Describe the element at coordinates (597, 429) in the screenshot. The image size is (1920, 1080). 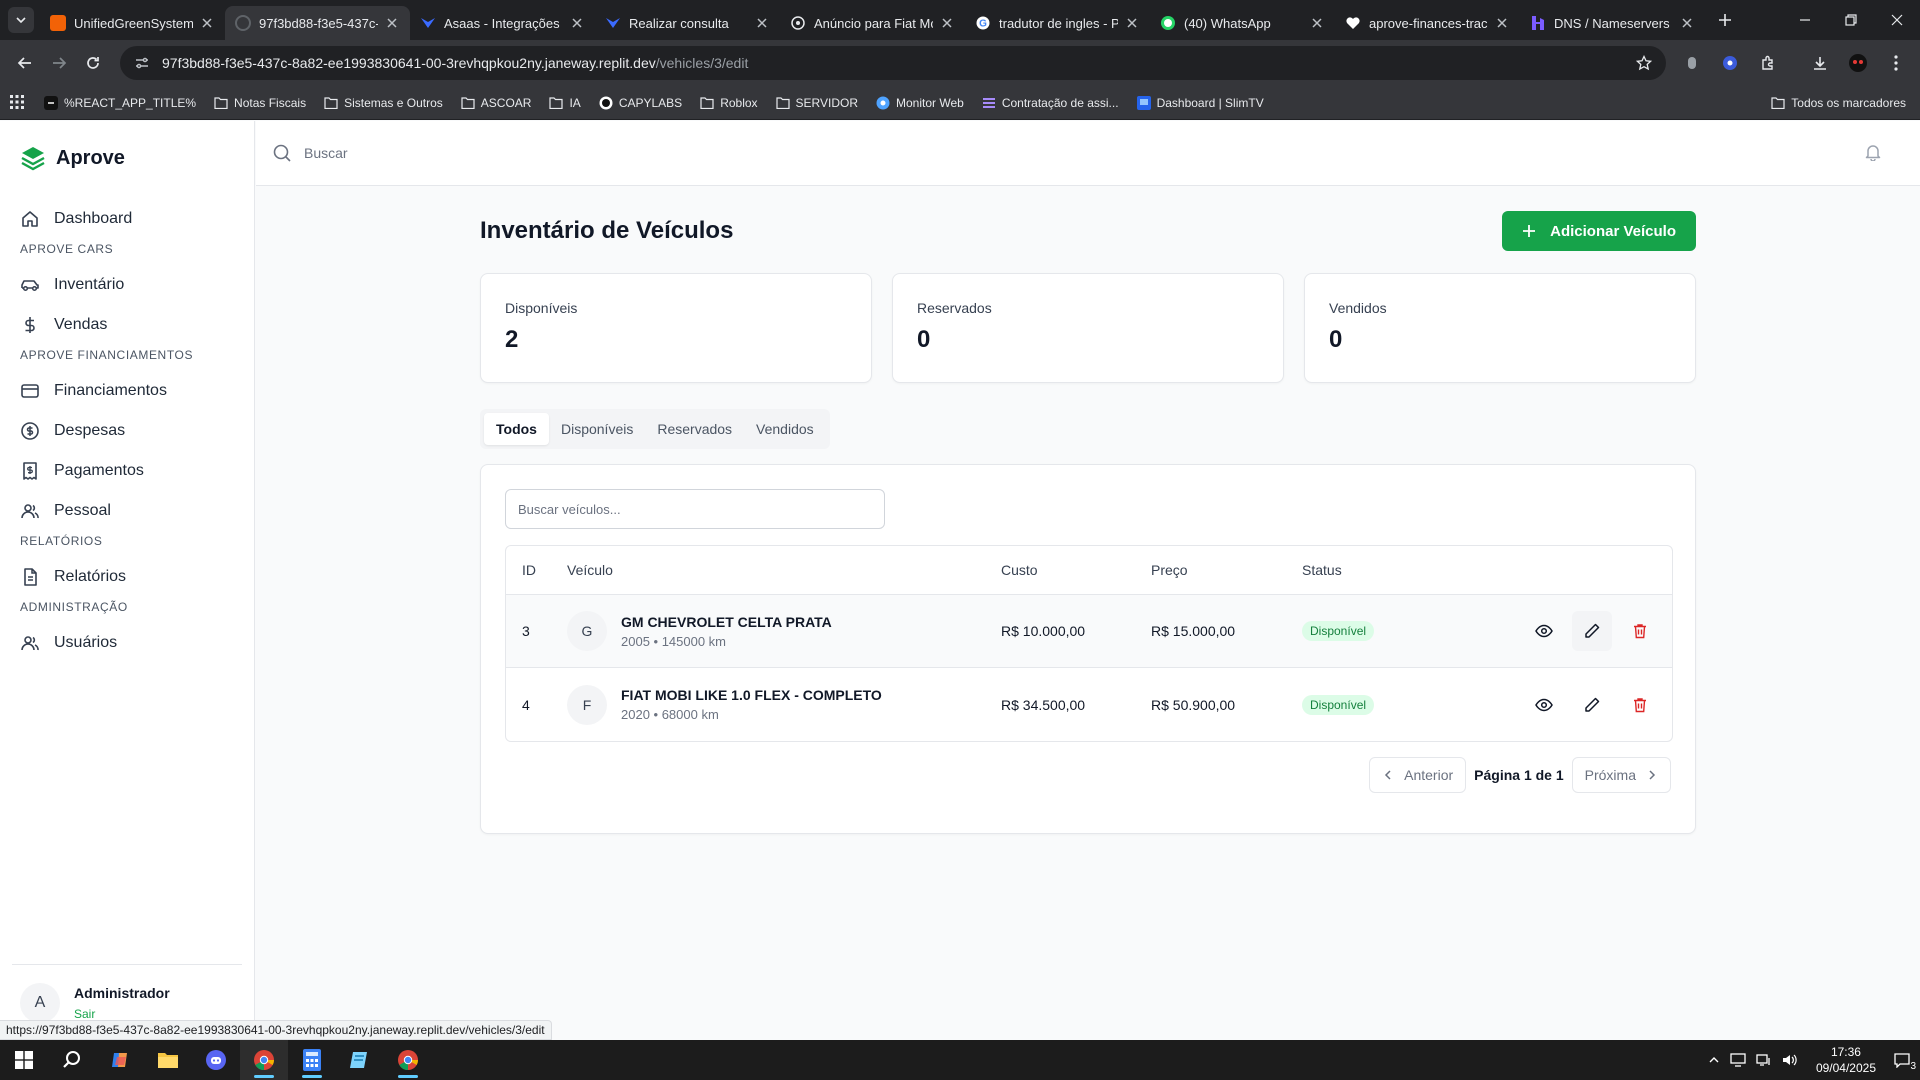
I see `tab-disponiveis: Disponíveis` at that location.